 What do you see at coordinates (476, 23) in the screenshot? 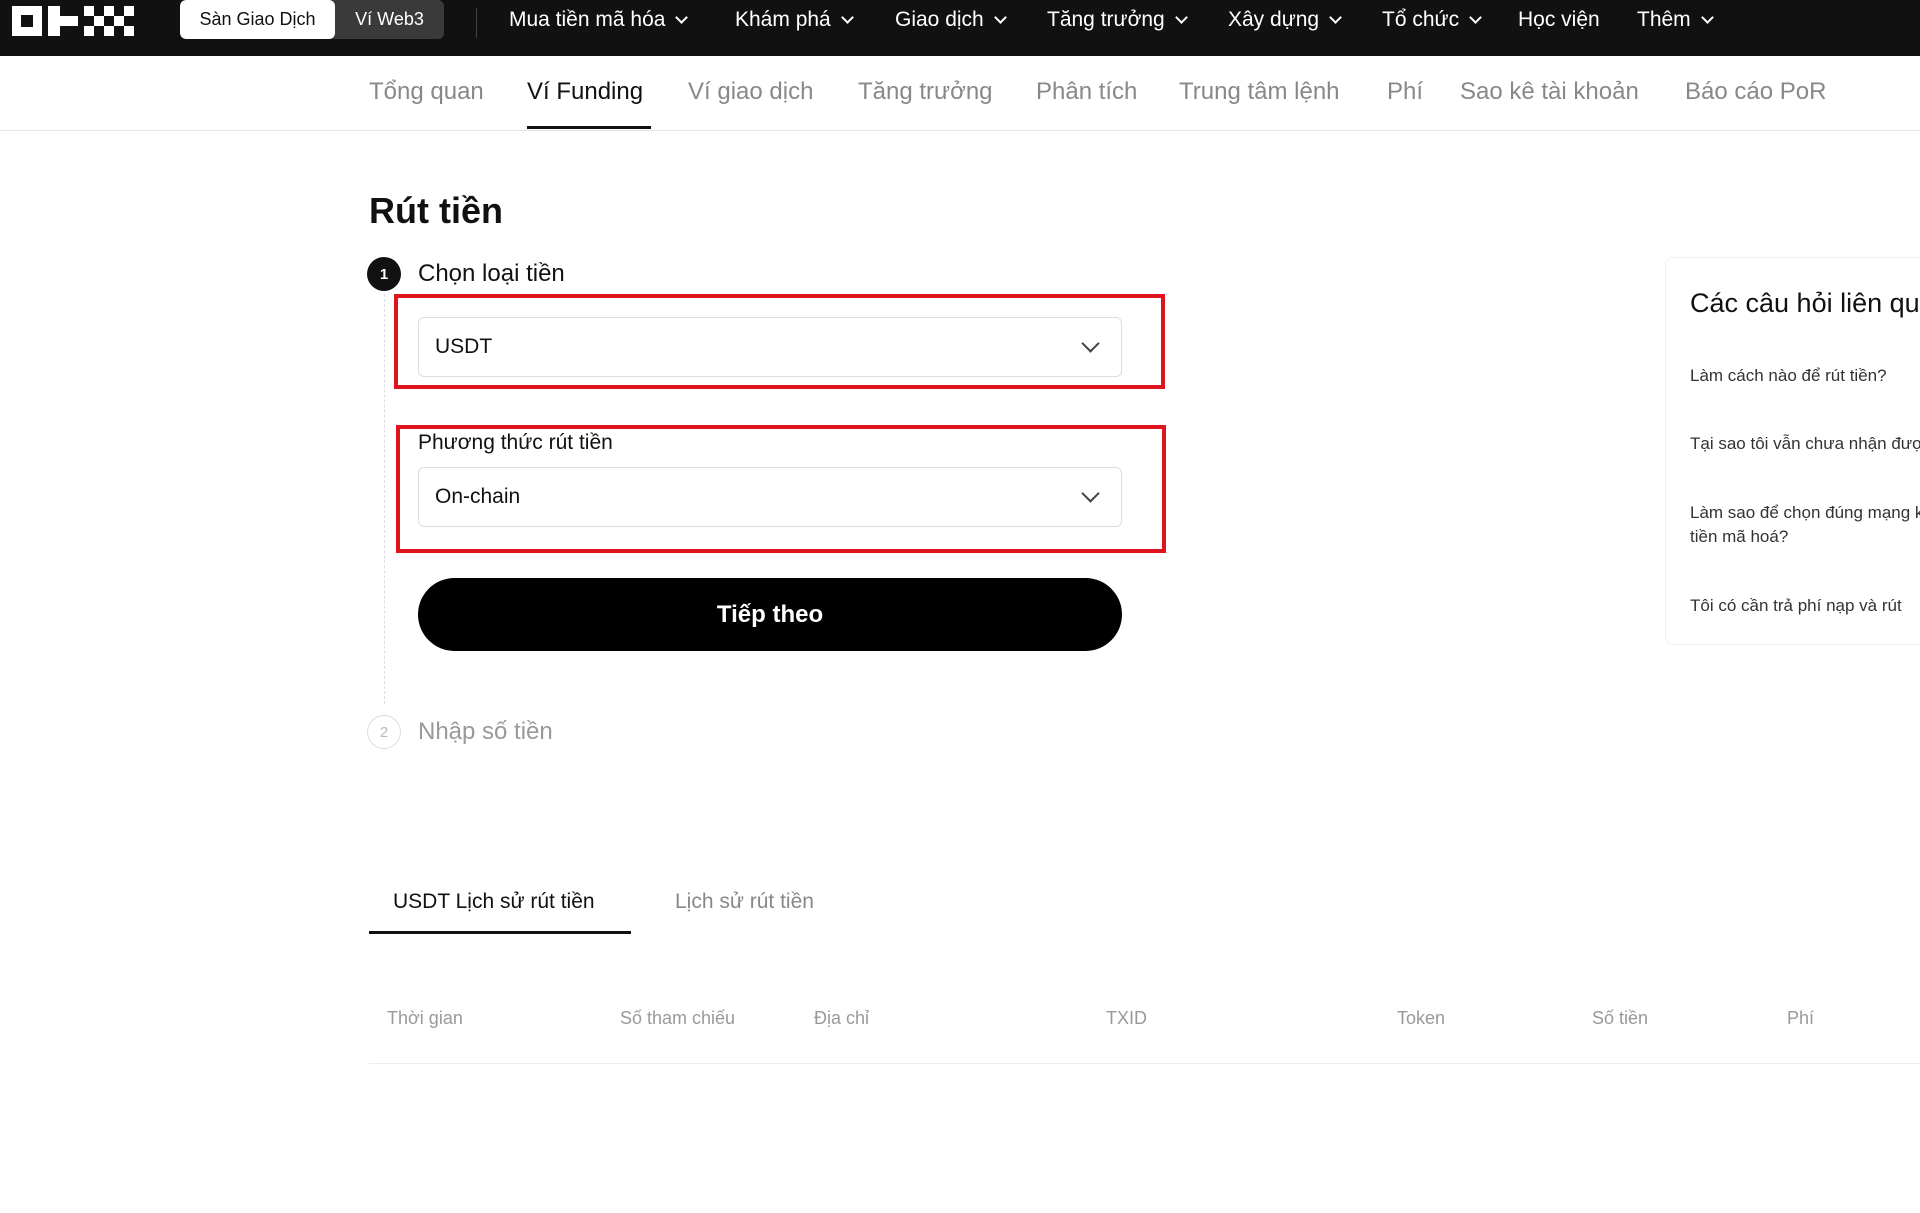
I see `divider` at bounding box center [476, 23].